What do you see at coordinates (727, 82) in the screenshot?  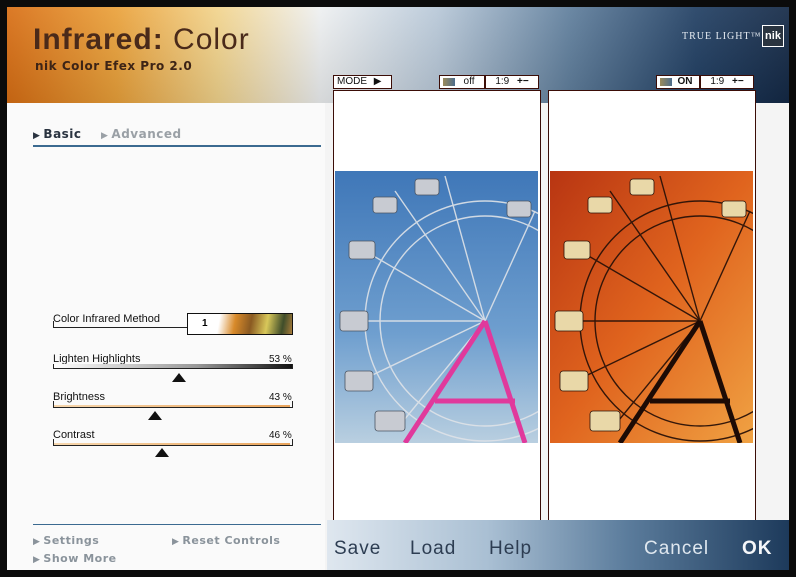 I see `zoom-control-right: 1:9 +−` at bounding box center [727, 82].